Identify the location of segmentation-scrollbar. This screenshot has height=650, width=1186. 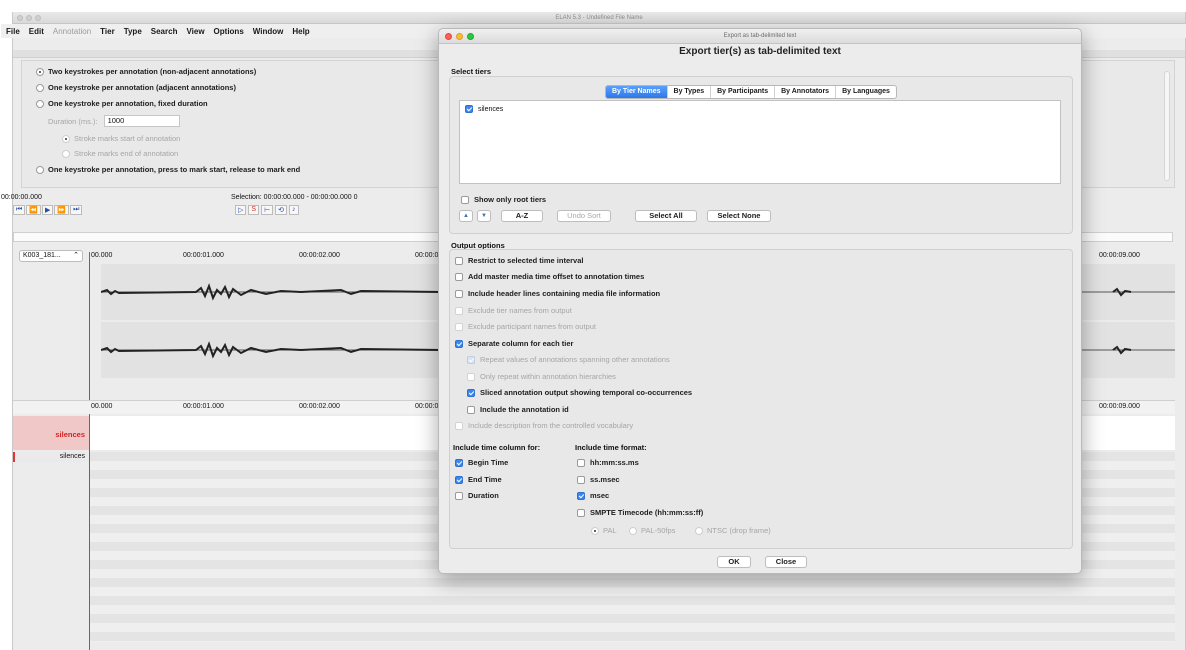
(1167, 126).